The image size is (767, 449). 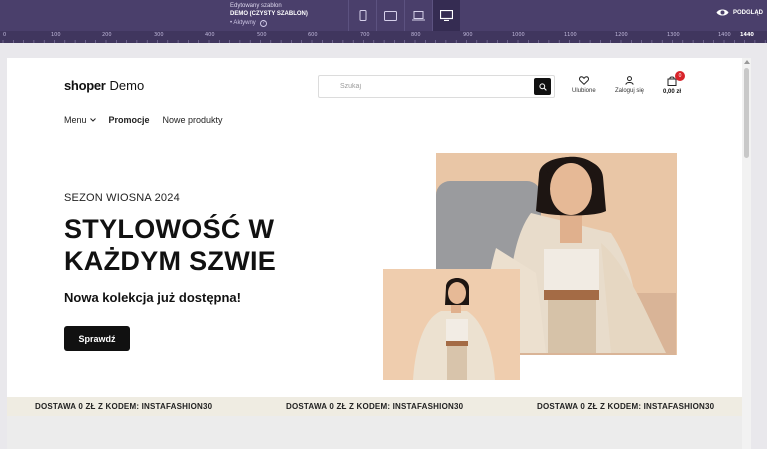 I want to click on ruler-label: 1440, so click(x=747, y=35).